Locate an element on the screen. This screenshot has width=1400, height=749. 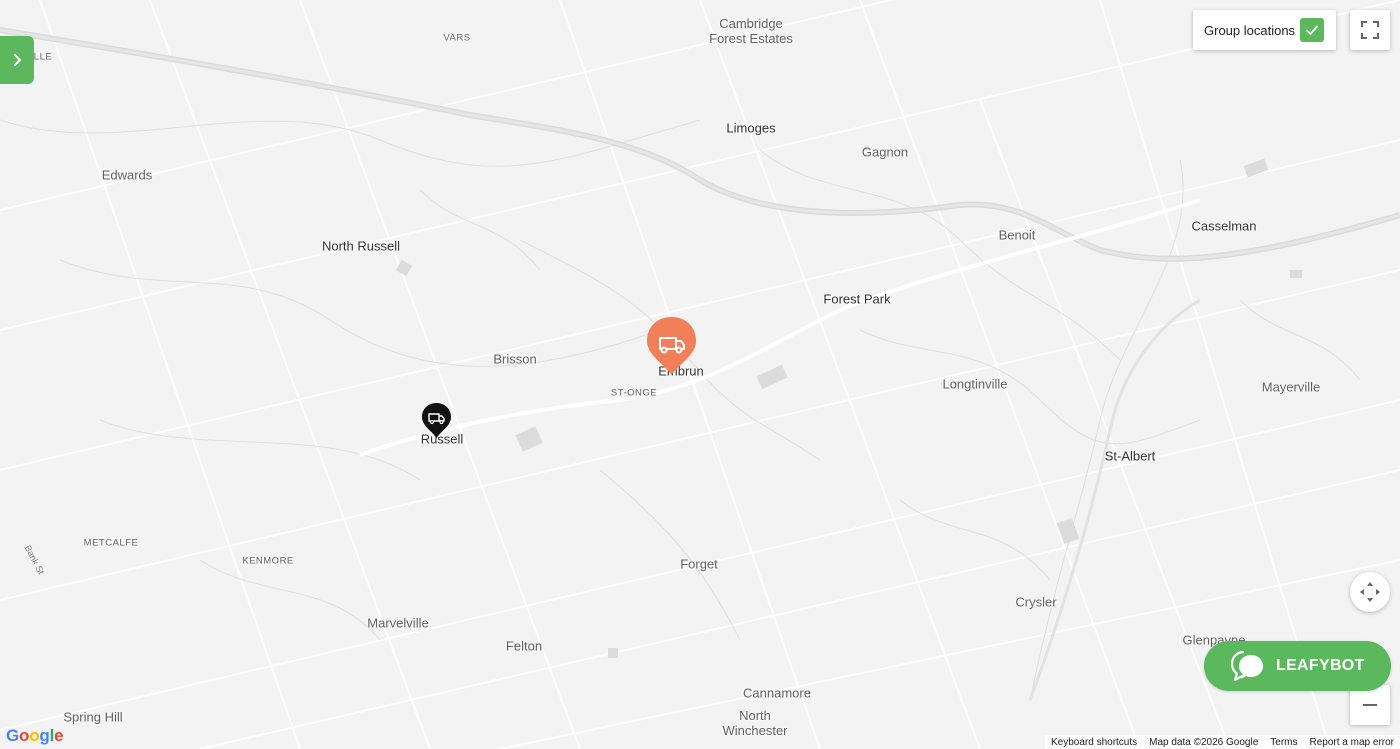
delivery-van-marker-russell is located at coordinates (436, 420).